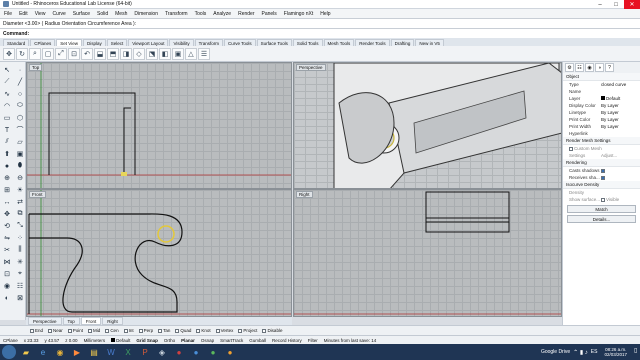  What do you see at coordinates (139, 53) in the screenshot?
I see `perspective-view-icon: ◇` at bounding box center [139, 53].